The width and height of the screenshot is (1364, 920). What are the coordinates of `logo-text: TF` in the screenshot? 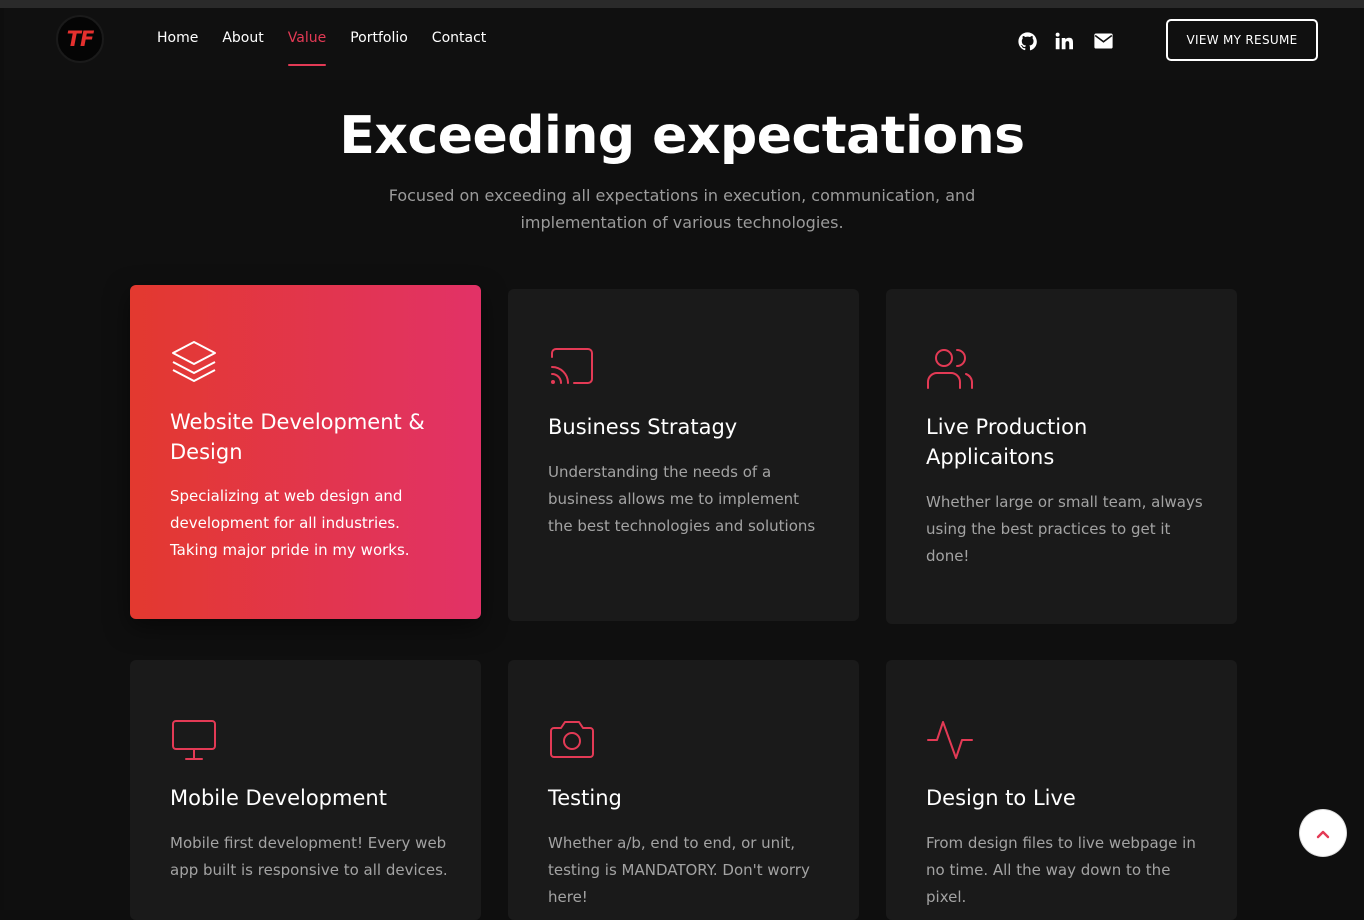 It's located at (80, 39).